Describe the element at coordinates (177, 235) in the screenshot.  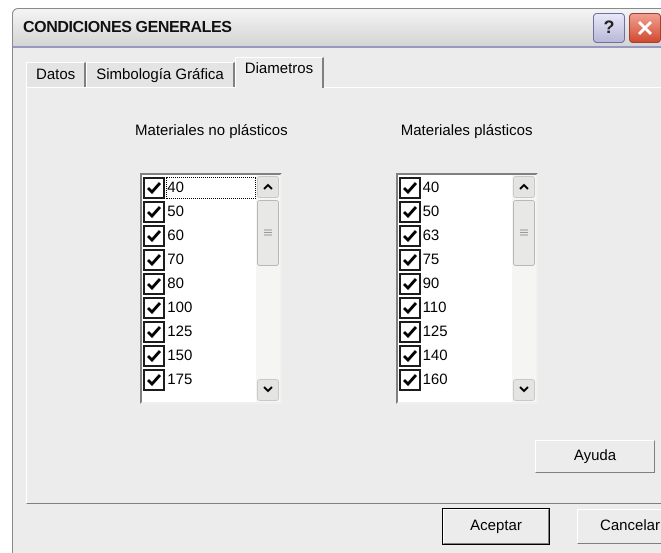
I see `list-item: 60` at that location.